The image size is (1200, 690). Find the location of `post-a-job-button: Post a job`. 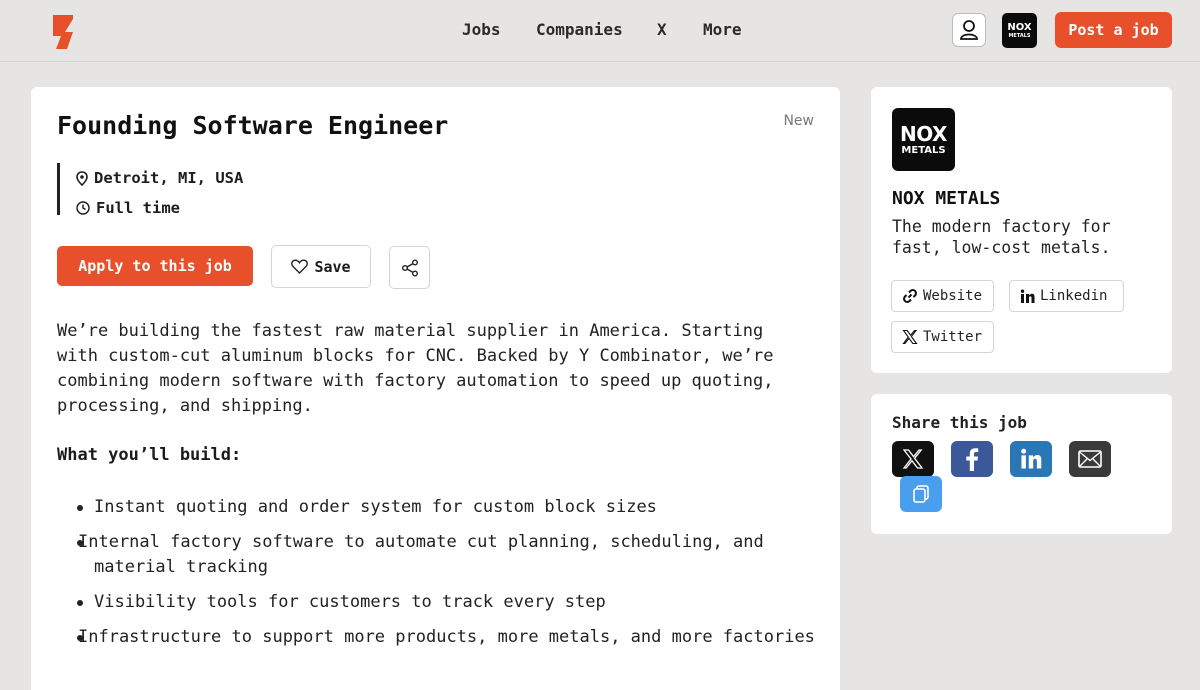

post-a-job-button: Post a job is located at coordinates (1113, 30).